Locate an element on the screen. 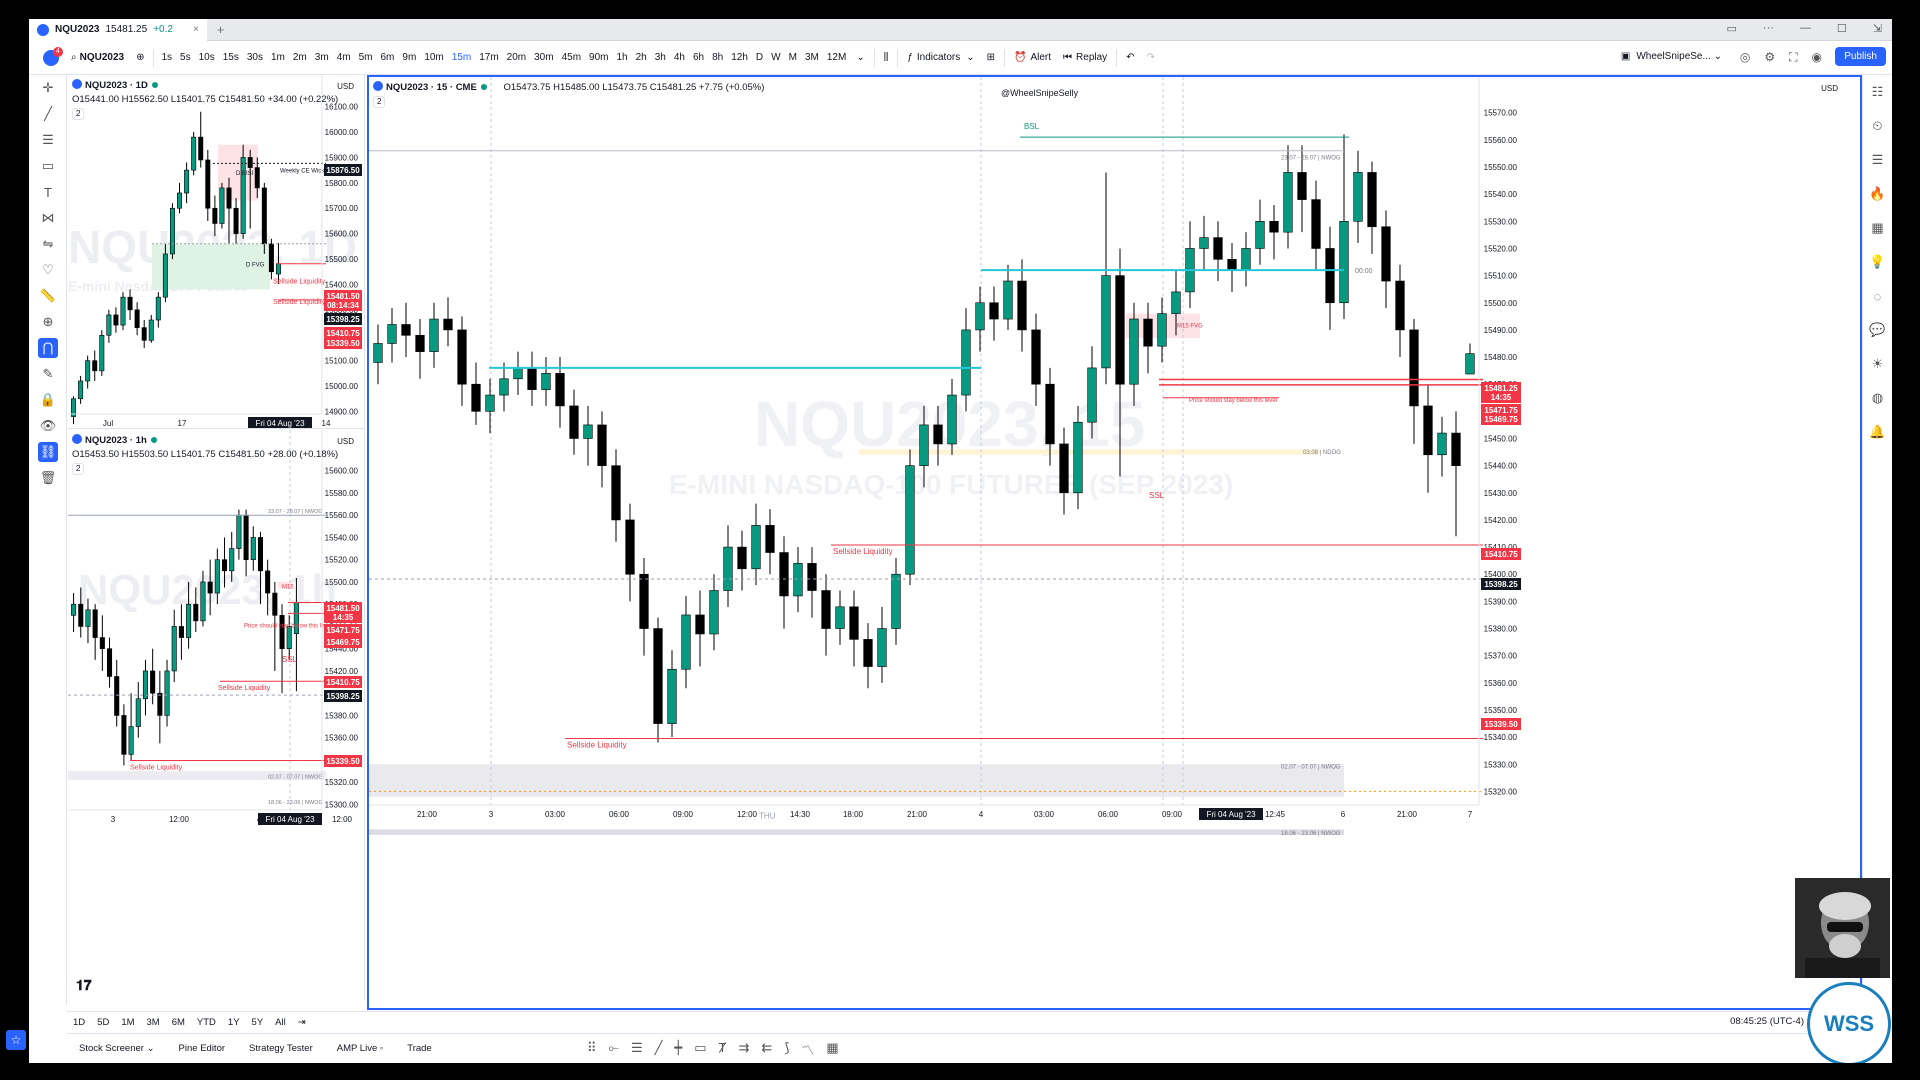 This screenshot has height=1080, width=1920. avatar: 4 is located at coordinates (51, 58).